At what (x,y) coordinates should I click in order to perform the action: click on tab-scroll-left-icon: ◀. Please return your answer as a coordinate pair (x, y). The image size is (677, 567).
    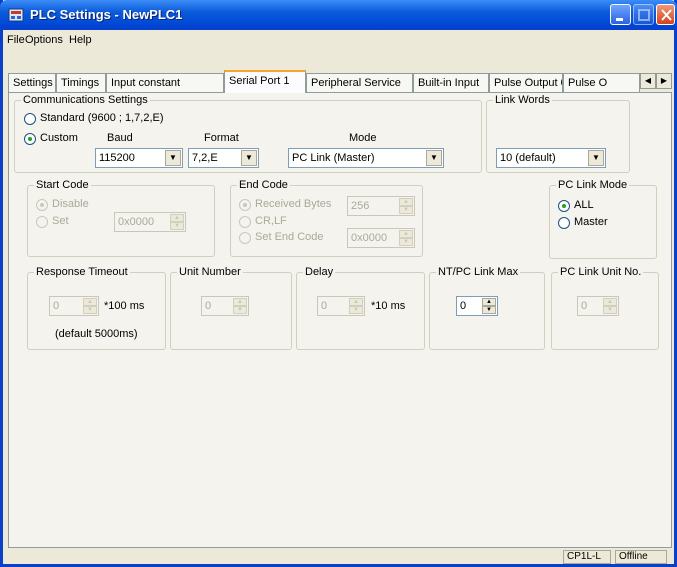
    Looking at the image, I should click on (648, 81).